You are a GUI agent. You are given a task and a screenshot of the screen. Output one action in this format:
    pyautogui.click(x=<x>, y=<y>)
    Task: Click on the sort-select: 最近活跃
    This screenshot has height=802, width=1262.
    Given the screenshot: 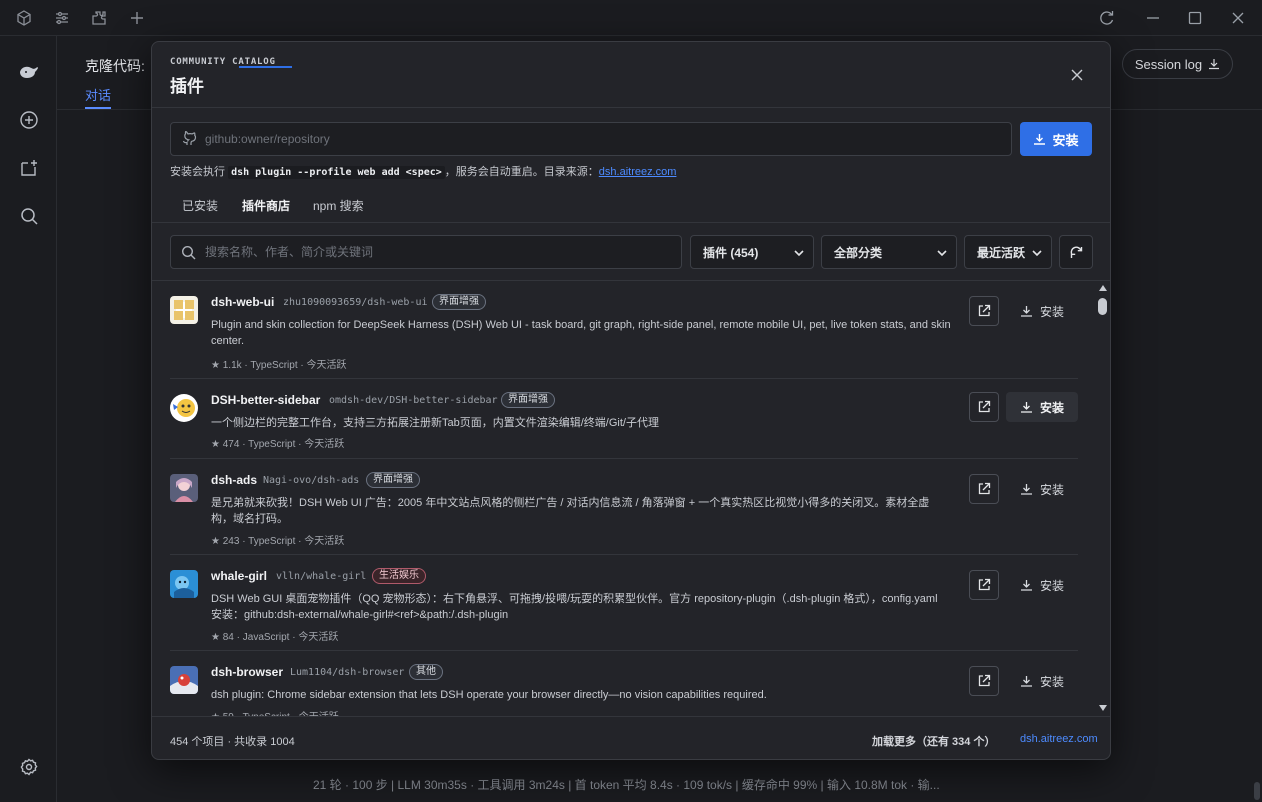 What is the action you would take?
    pyautogui.click(x=1008, y=252)
    